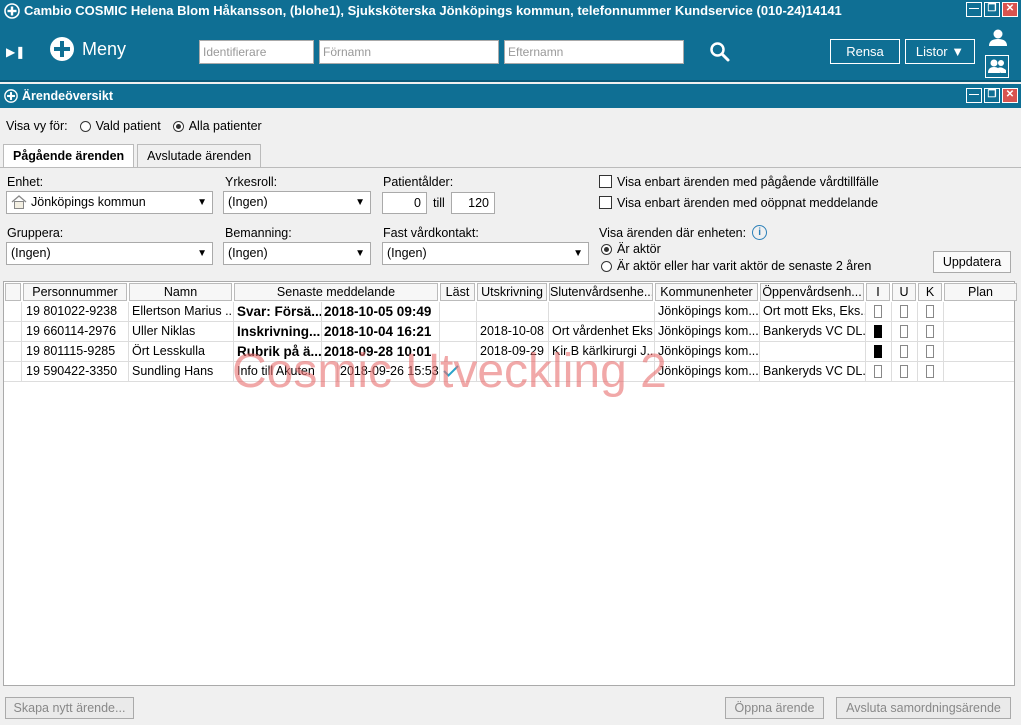  I want to click on panel-title: Ärendeöversikt, so click(68, 96).